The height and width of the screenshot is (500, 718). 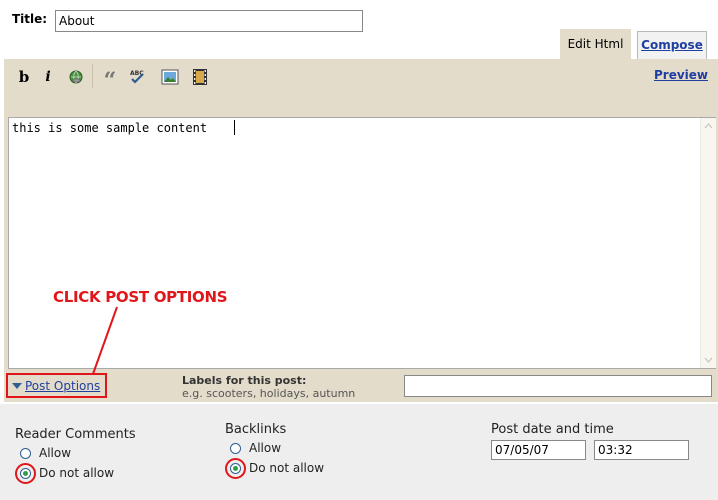 I want to click on reader-comments-allow-radio, so click(x=25, y=453).